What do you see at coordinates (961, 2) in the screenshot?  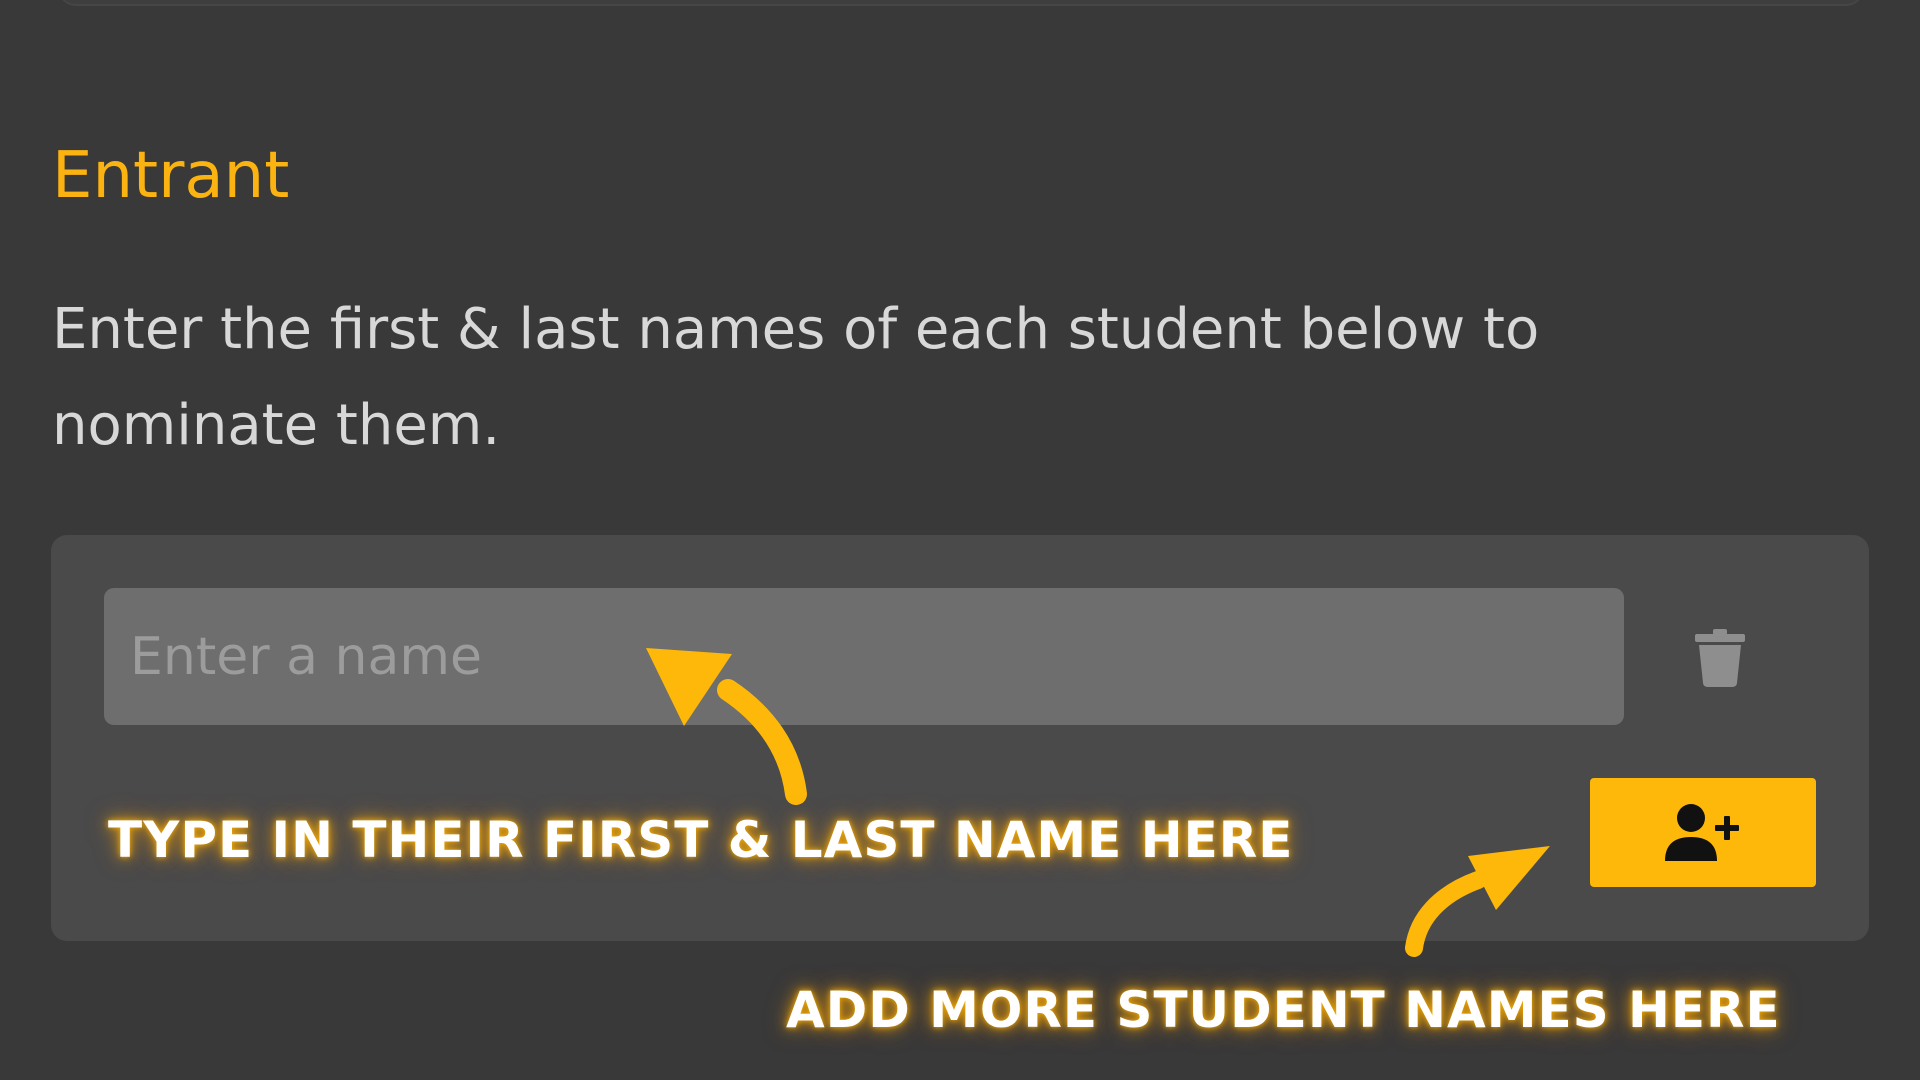 I see `previous-section-card` at bounding box center [961, 2].